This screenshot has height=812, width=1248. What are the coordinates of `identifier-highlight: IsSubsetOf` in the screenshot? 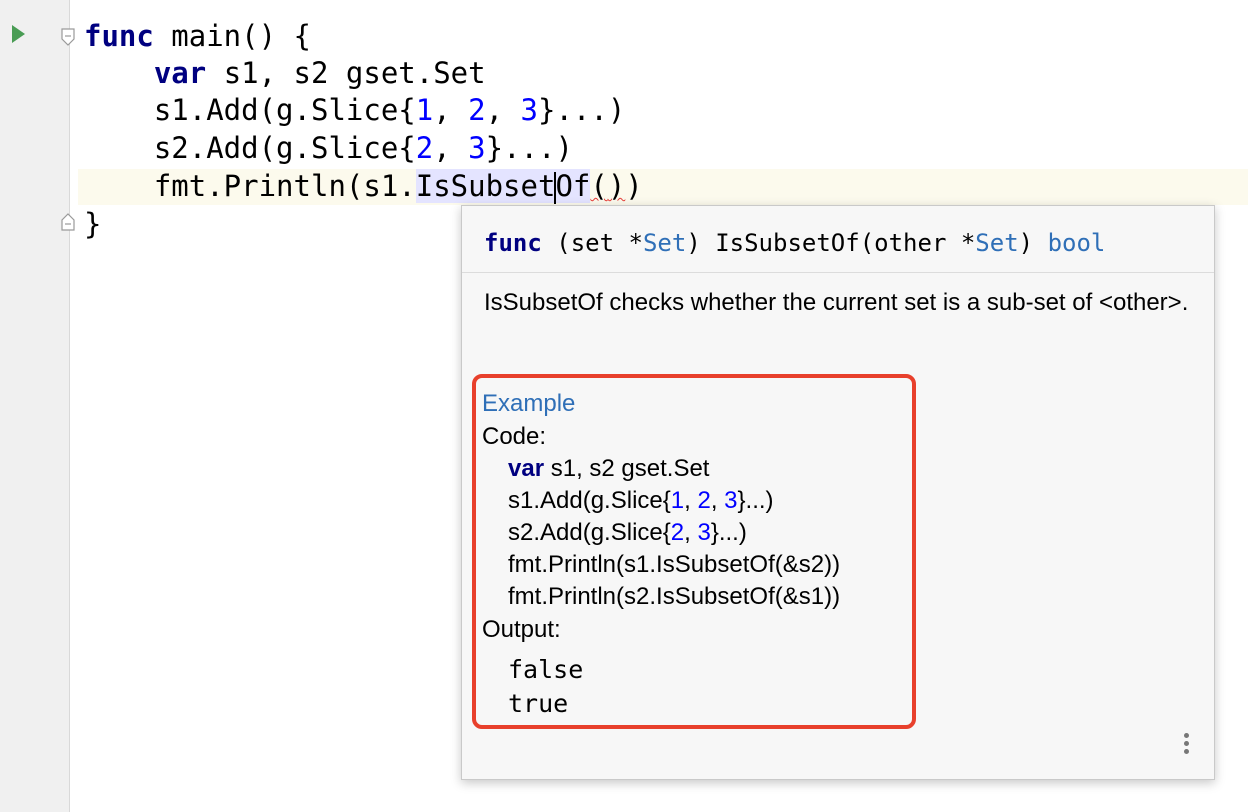 It's located at (503, 186).